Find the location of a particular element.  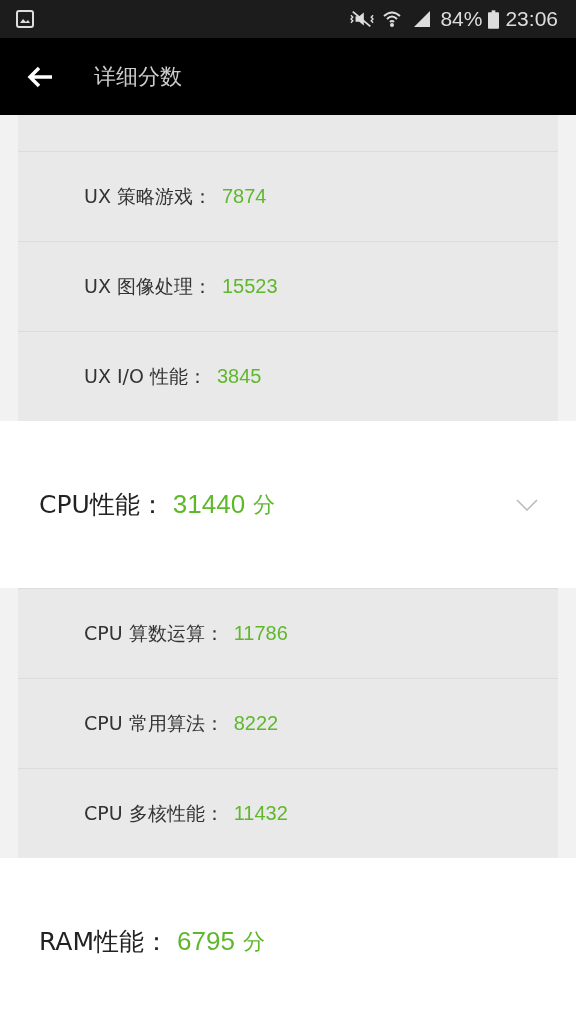

mute-icon is located at coordinates (362, 19).